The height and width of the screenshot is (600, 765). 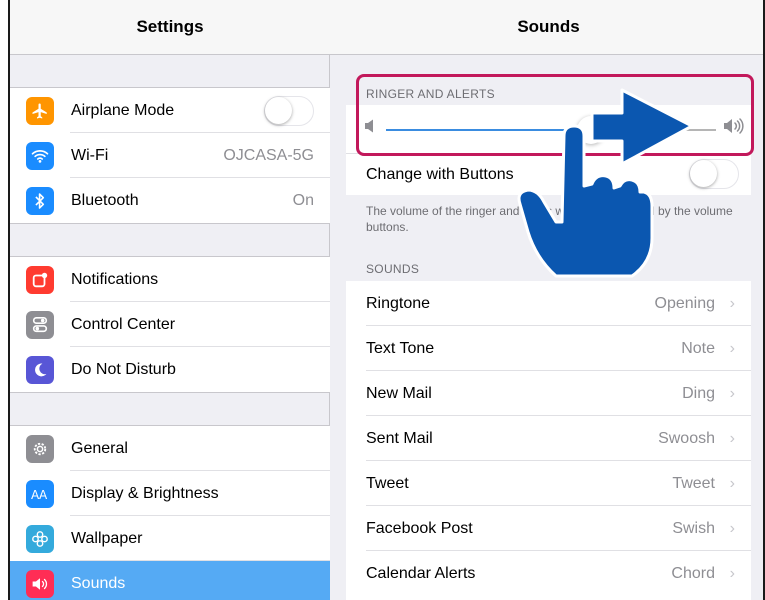 What do you see at coordinates (393, 269) in the screenshot?
I see `sounds-section-title: SOUNDS` at bounding box center [393, 269].